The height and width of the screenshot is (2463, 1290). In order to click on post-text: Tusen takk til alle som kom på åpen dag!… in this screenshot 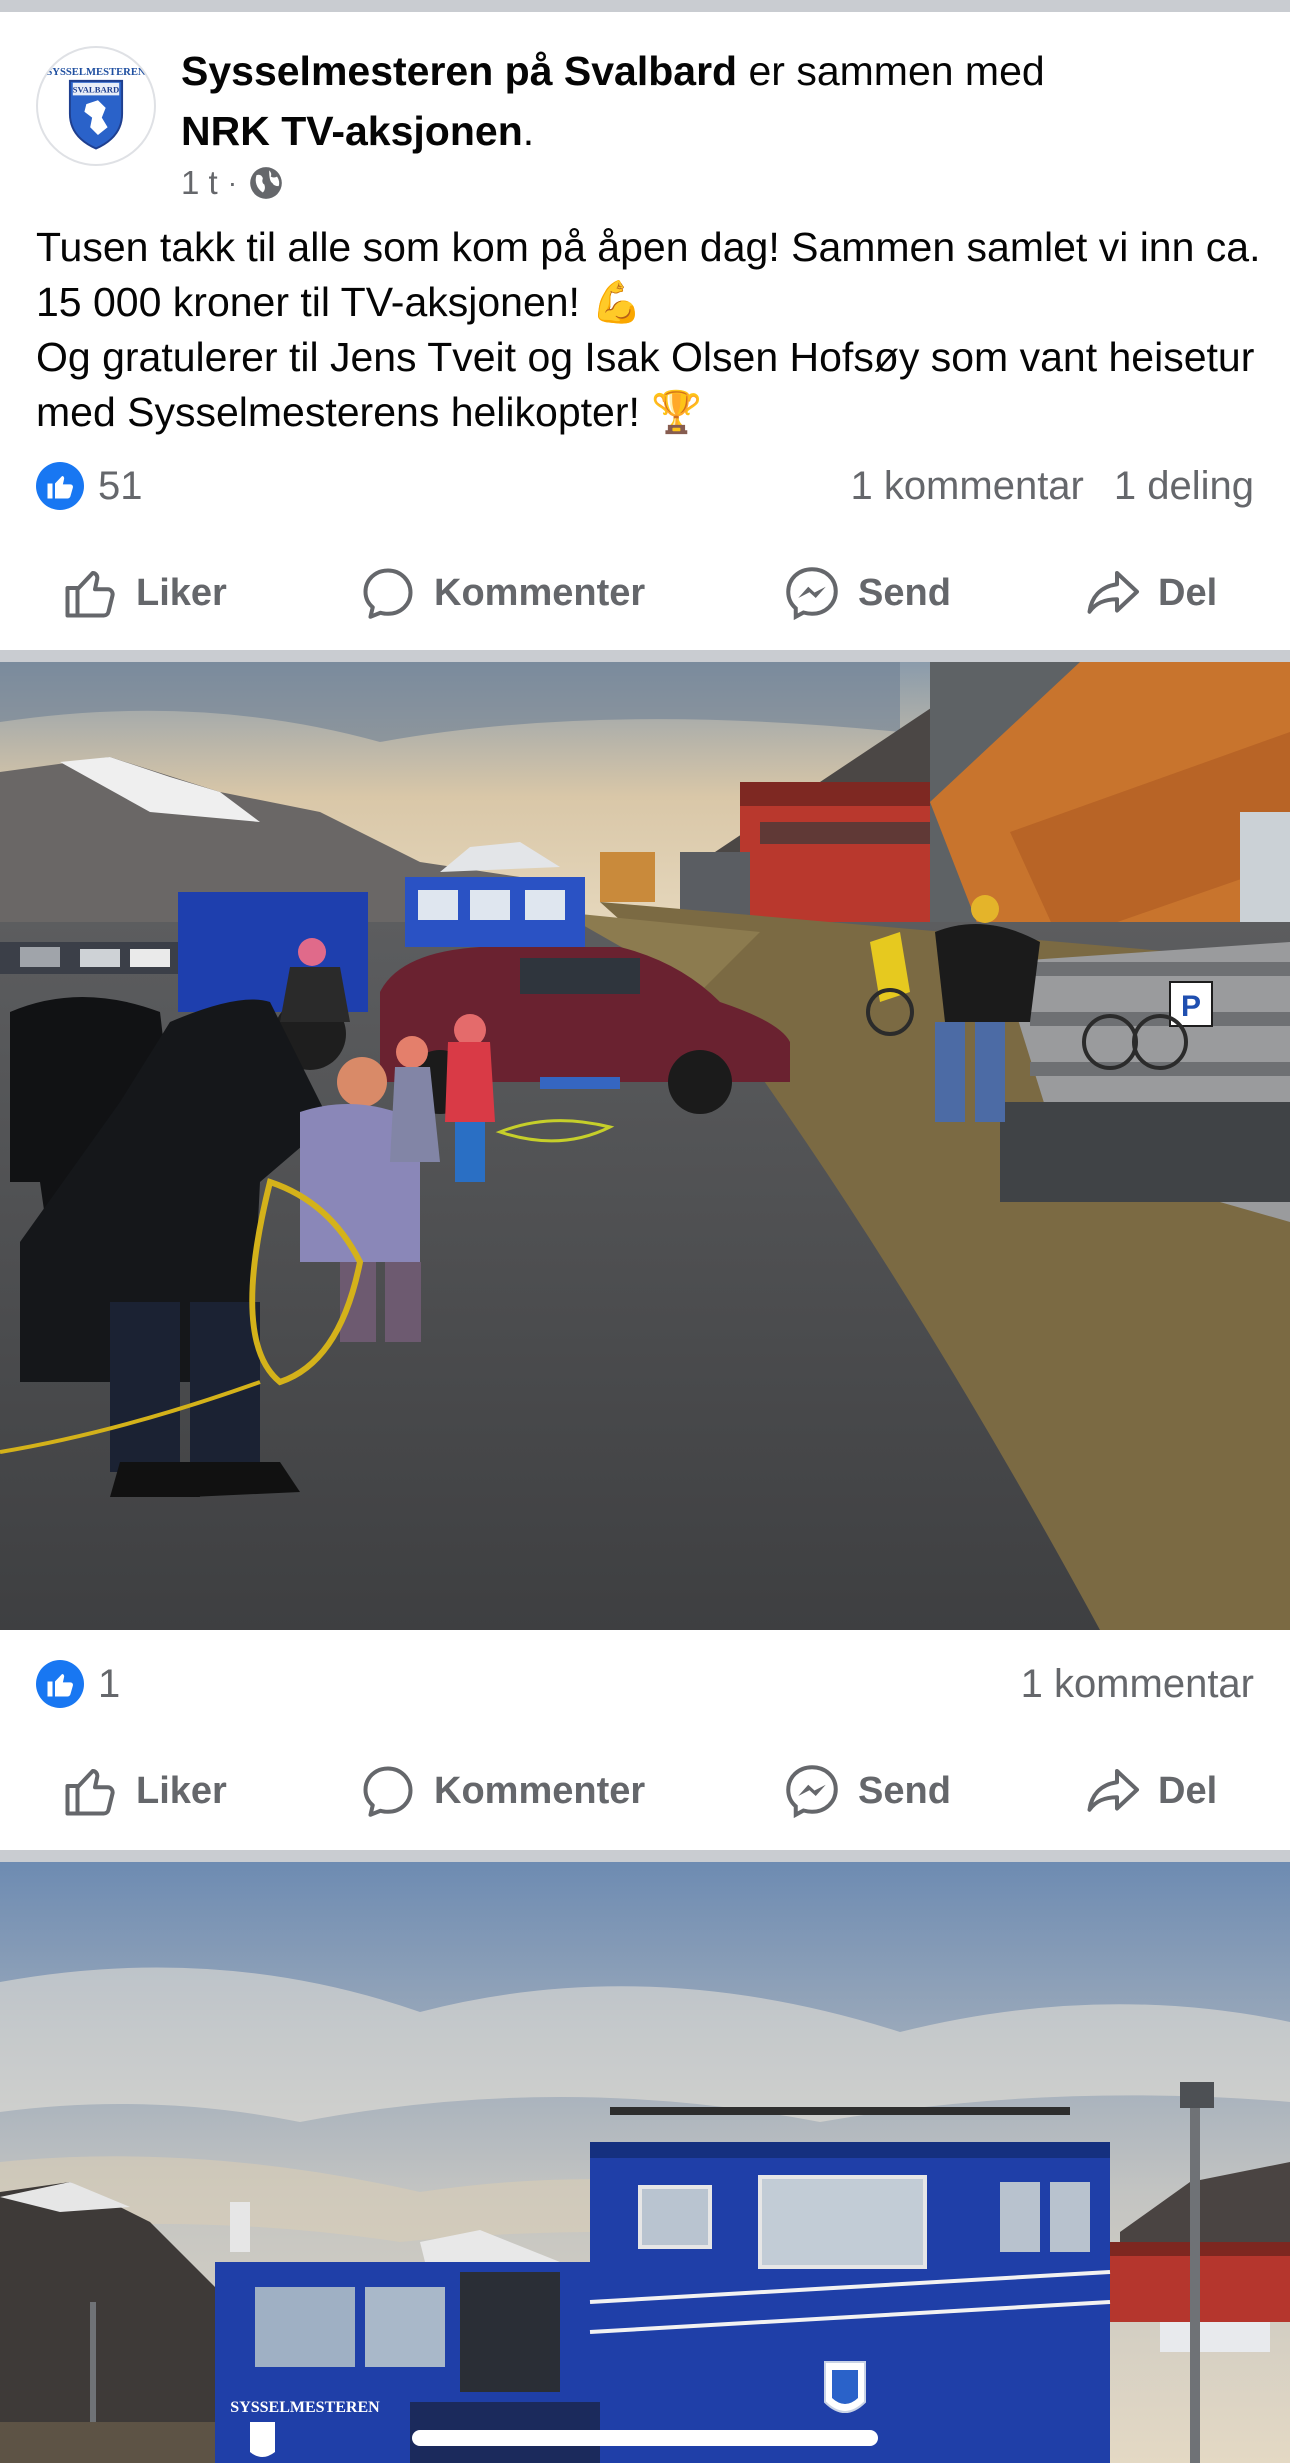, I will do `click(651, 330)`.